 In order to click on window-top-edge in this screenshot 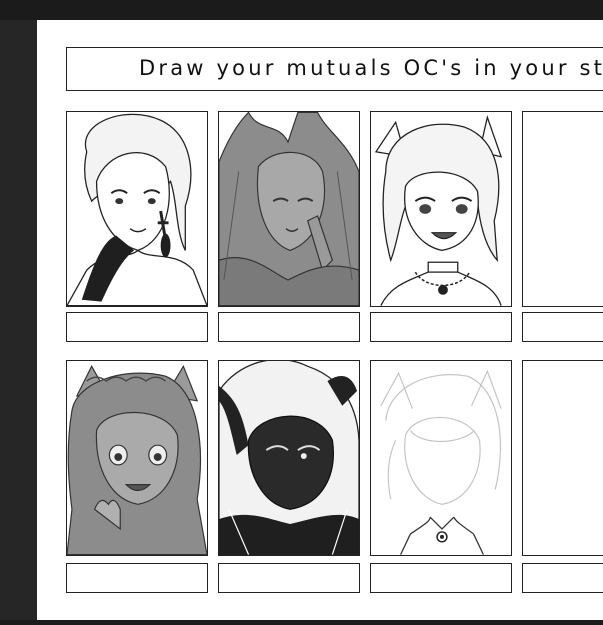, I will do `click(301, 10)`.